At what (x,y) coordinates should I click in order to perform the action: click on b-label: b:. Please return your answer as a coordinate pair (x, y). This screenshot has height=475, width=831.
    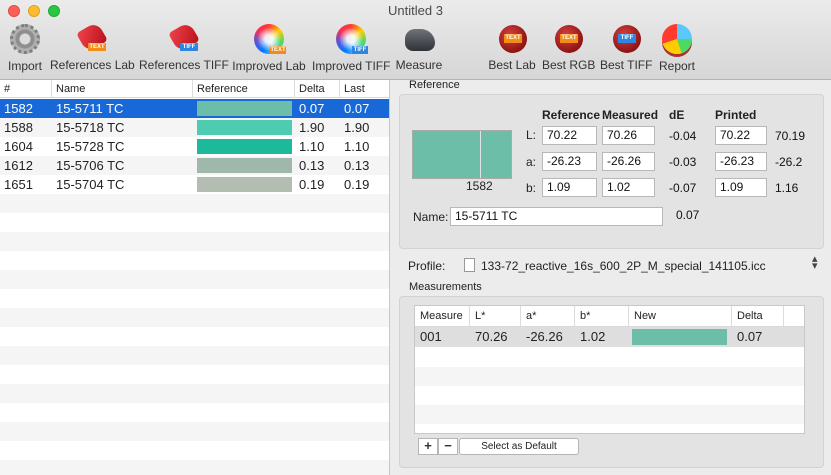
    Looking at the image, I should click on (531, 188).